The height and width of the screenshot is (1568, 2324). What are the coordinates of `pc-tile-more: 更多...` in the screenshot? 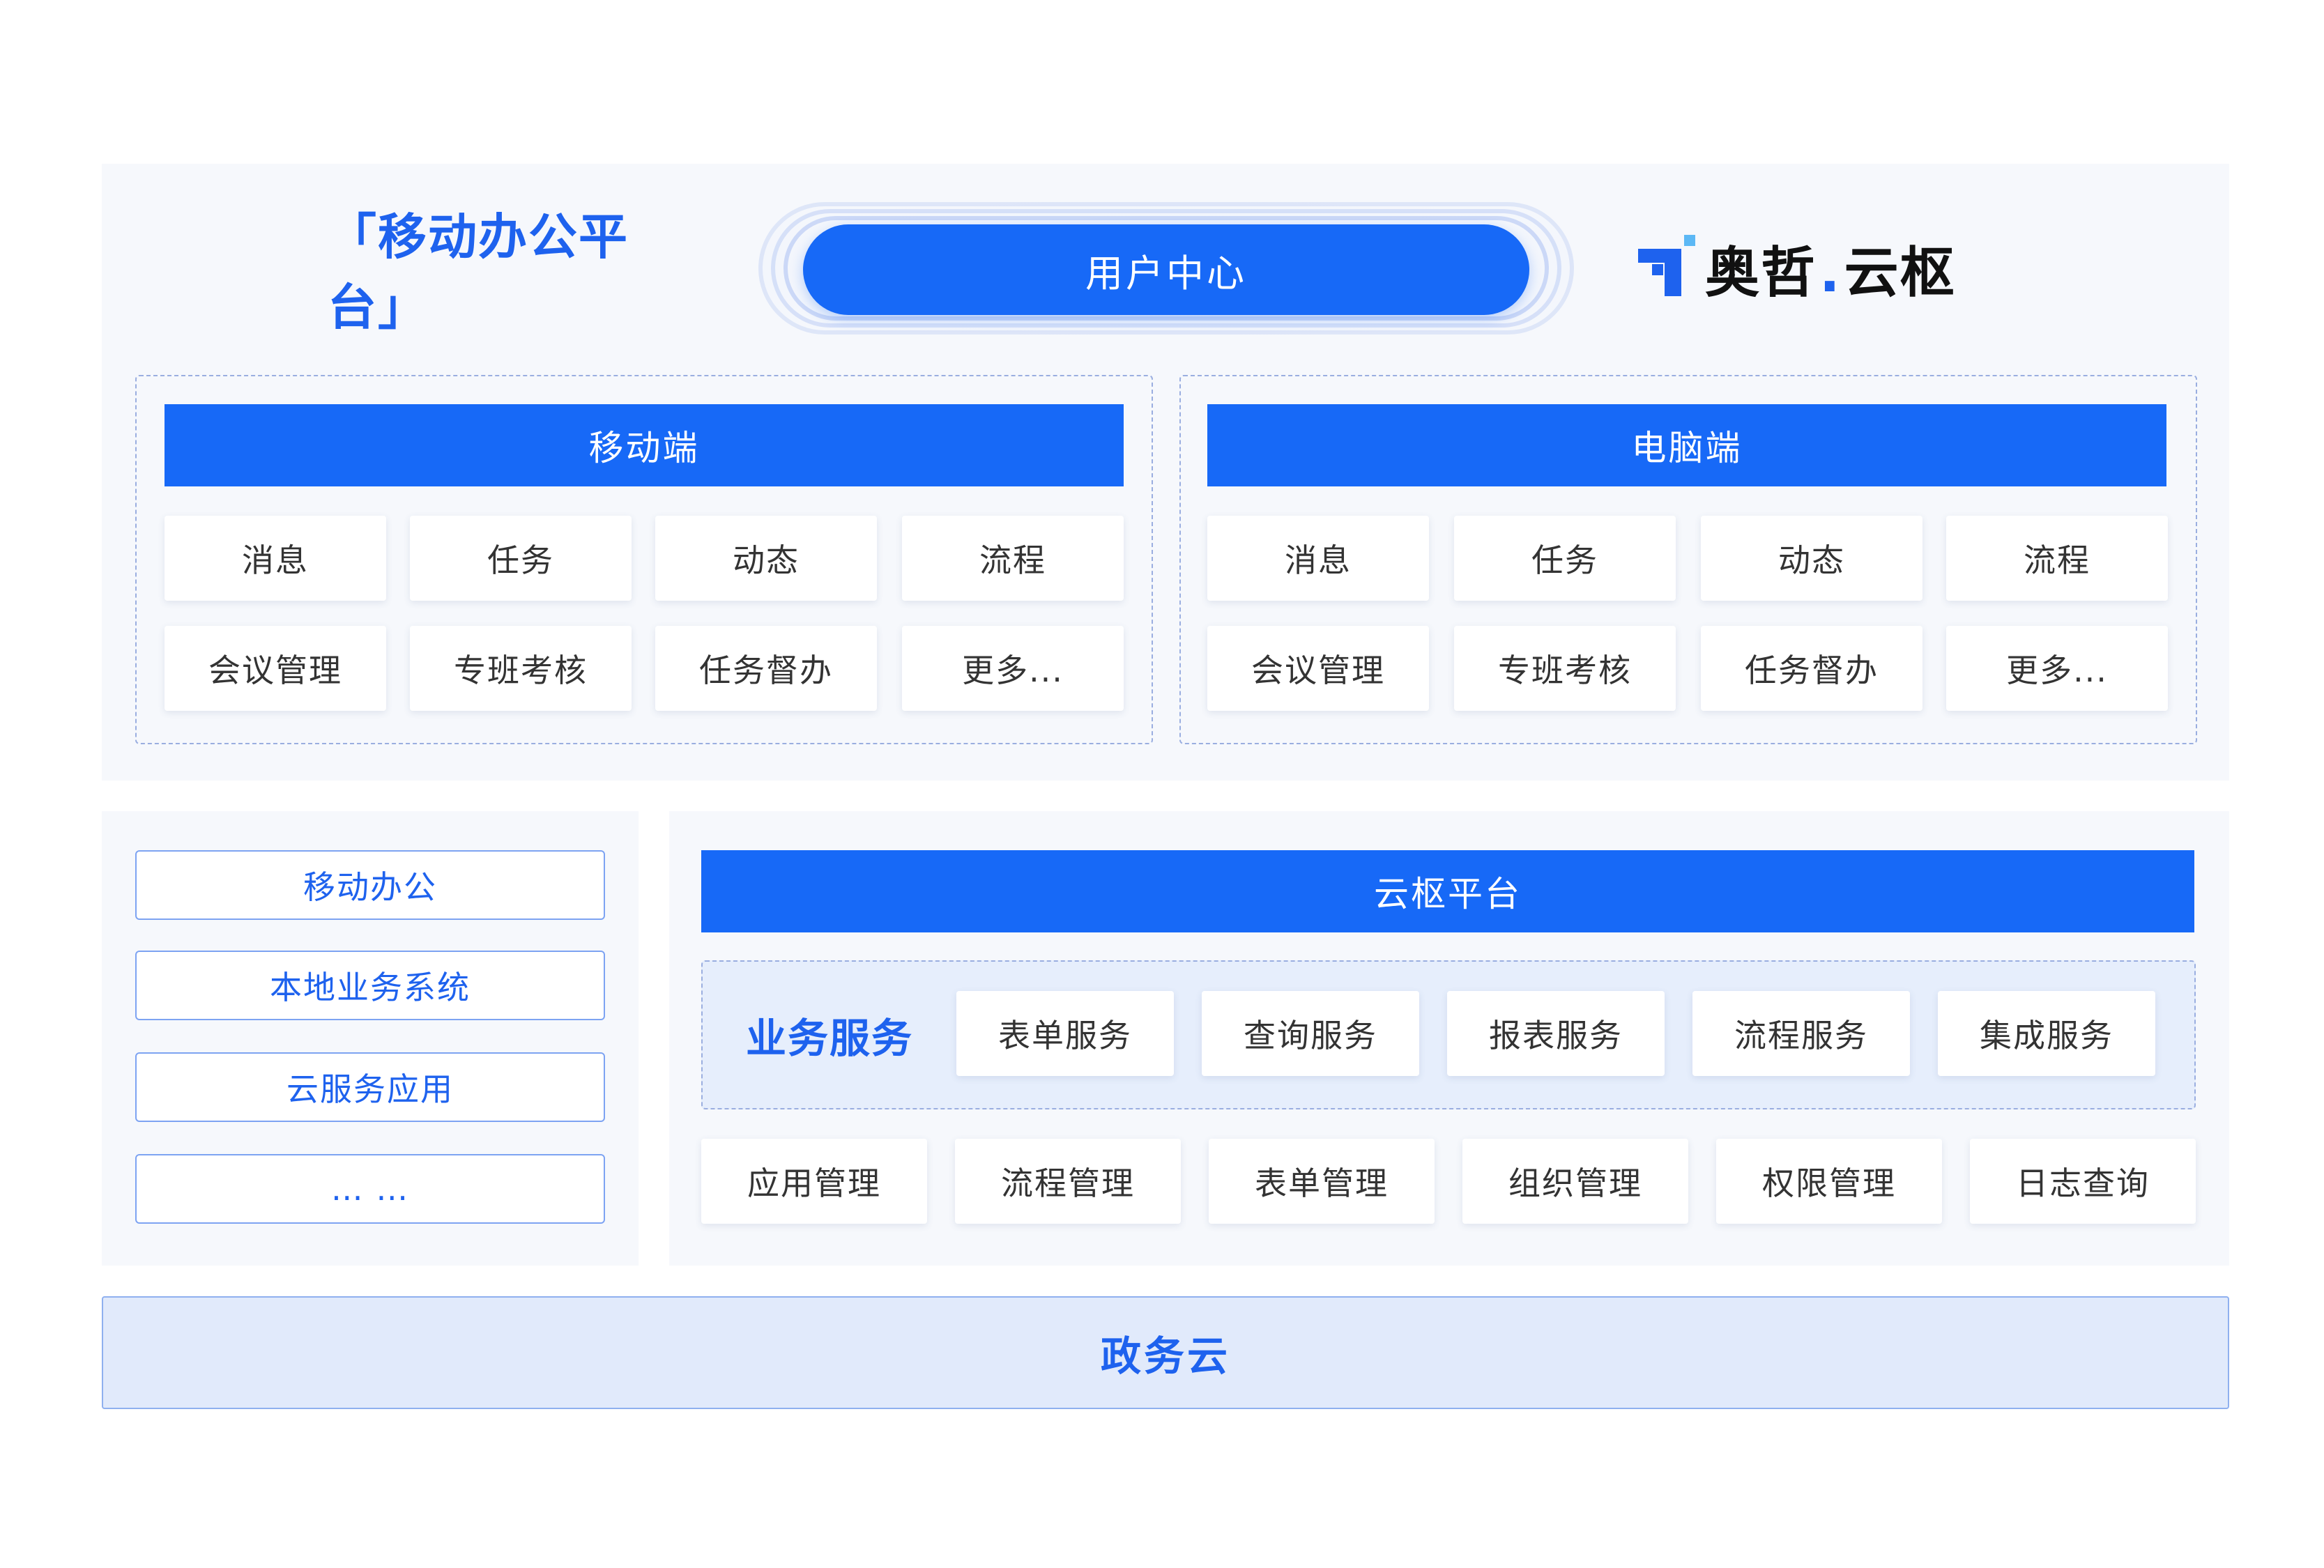 It's located at (2057, 668).